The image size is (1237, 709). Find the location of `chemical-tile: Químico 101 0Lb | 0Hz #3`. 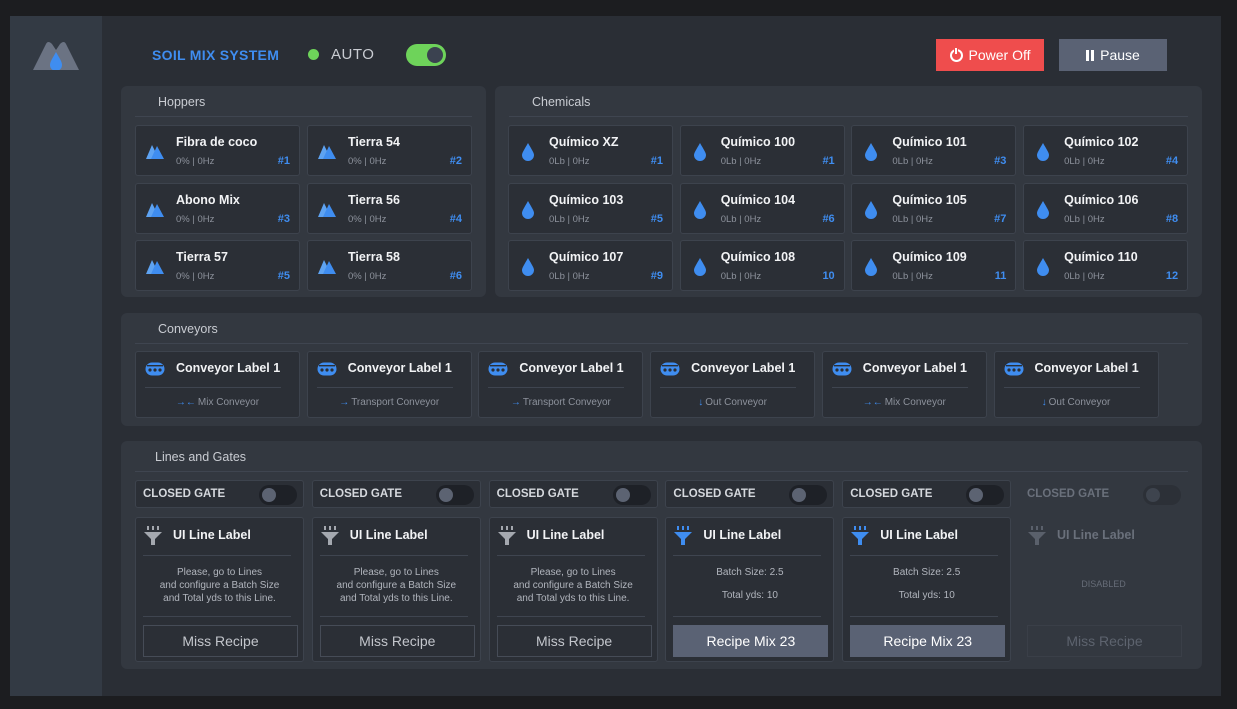

chemical-tile: Químico 101 0Lb | 0Hz #3 is located at coordinates (934, 150).